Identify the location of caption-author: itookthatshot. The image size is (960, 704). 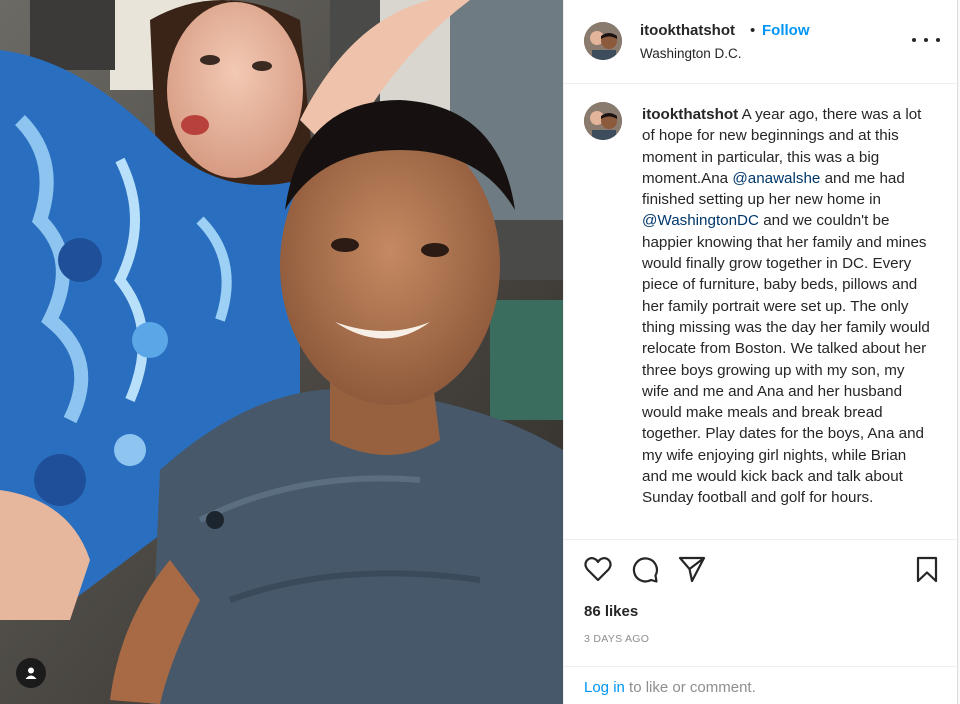
(690, 114).